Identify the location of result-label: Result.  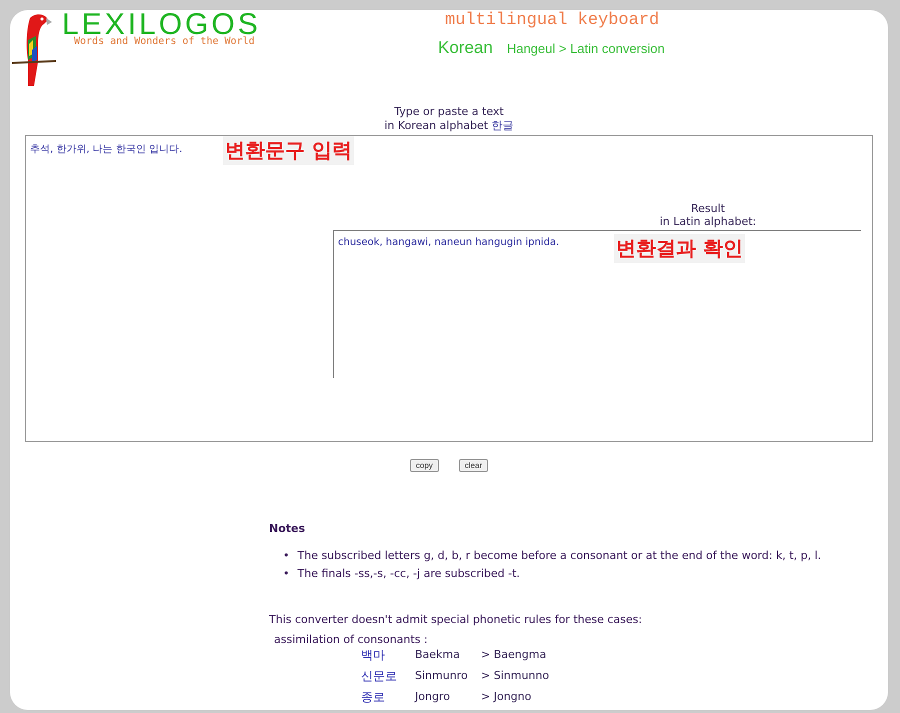
(708, 208).